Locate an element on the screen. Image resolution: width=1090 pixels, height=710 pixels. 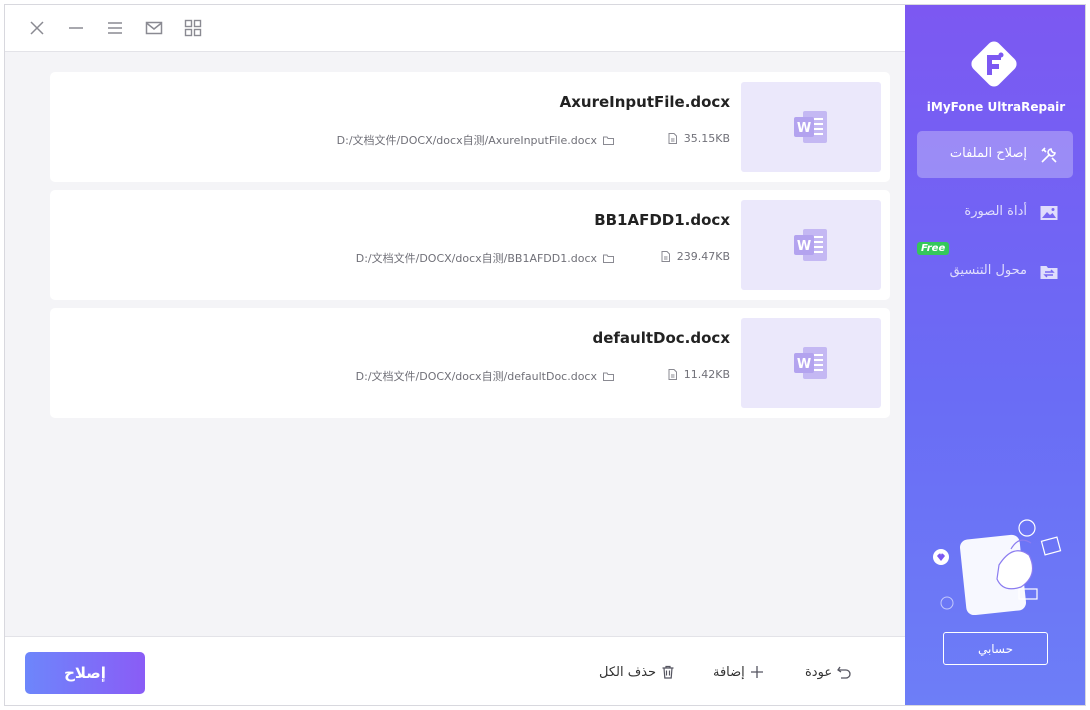
file-path: D:/文档文件/DOCX/docx自测/AxureInputFile.docx is located at coordinates (476, 140).